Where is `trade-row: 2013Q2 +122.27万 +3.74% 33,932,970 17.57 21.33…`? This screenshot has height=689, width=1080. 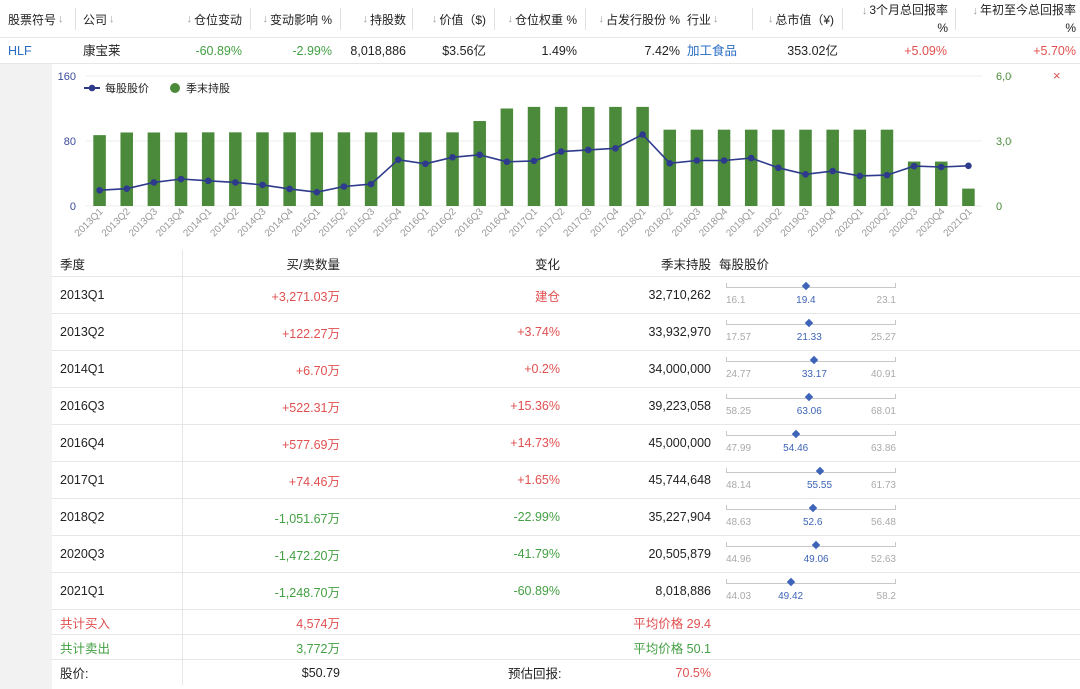 trade-row: 2013Q2 +122.27万 +3.74% 33,932,970 17.57 21.33… is located at coordinates (566, 332).